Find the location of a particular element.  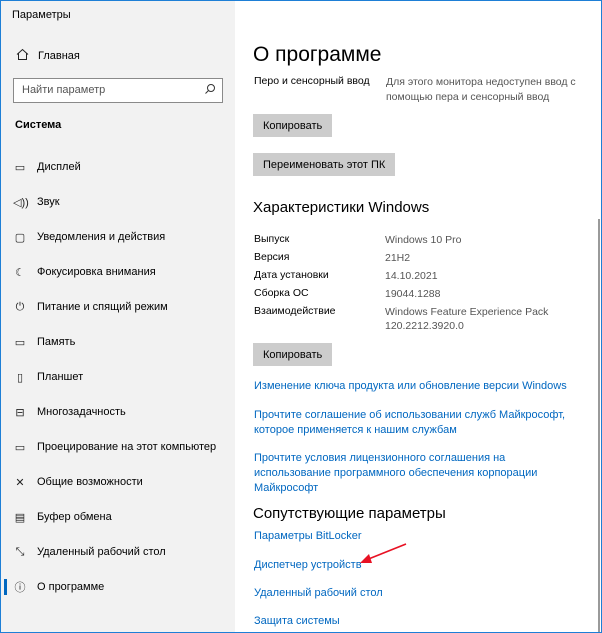

sidebar-item-projecting: ▭ Проецирование на этот компьютер is located at coordinates (118, 447).